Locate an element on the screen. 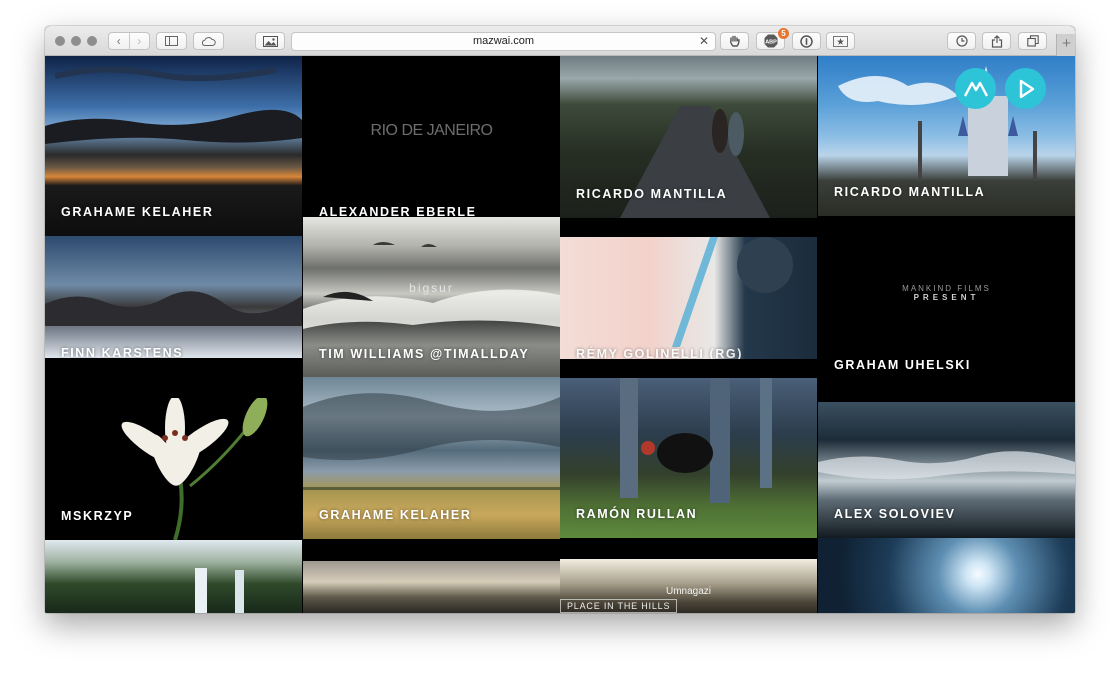 The image size is (1120, 678). video-tile: RÉMY GOLINELLI (RG) is located at coordinates (688, 298).